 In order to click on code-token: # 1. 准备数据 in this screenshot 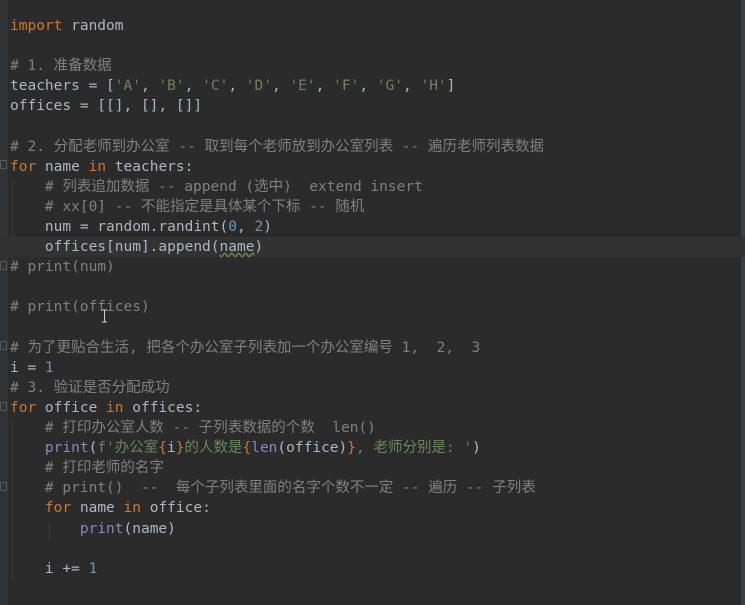, I will do `click(61, 66)`.